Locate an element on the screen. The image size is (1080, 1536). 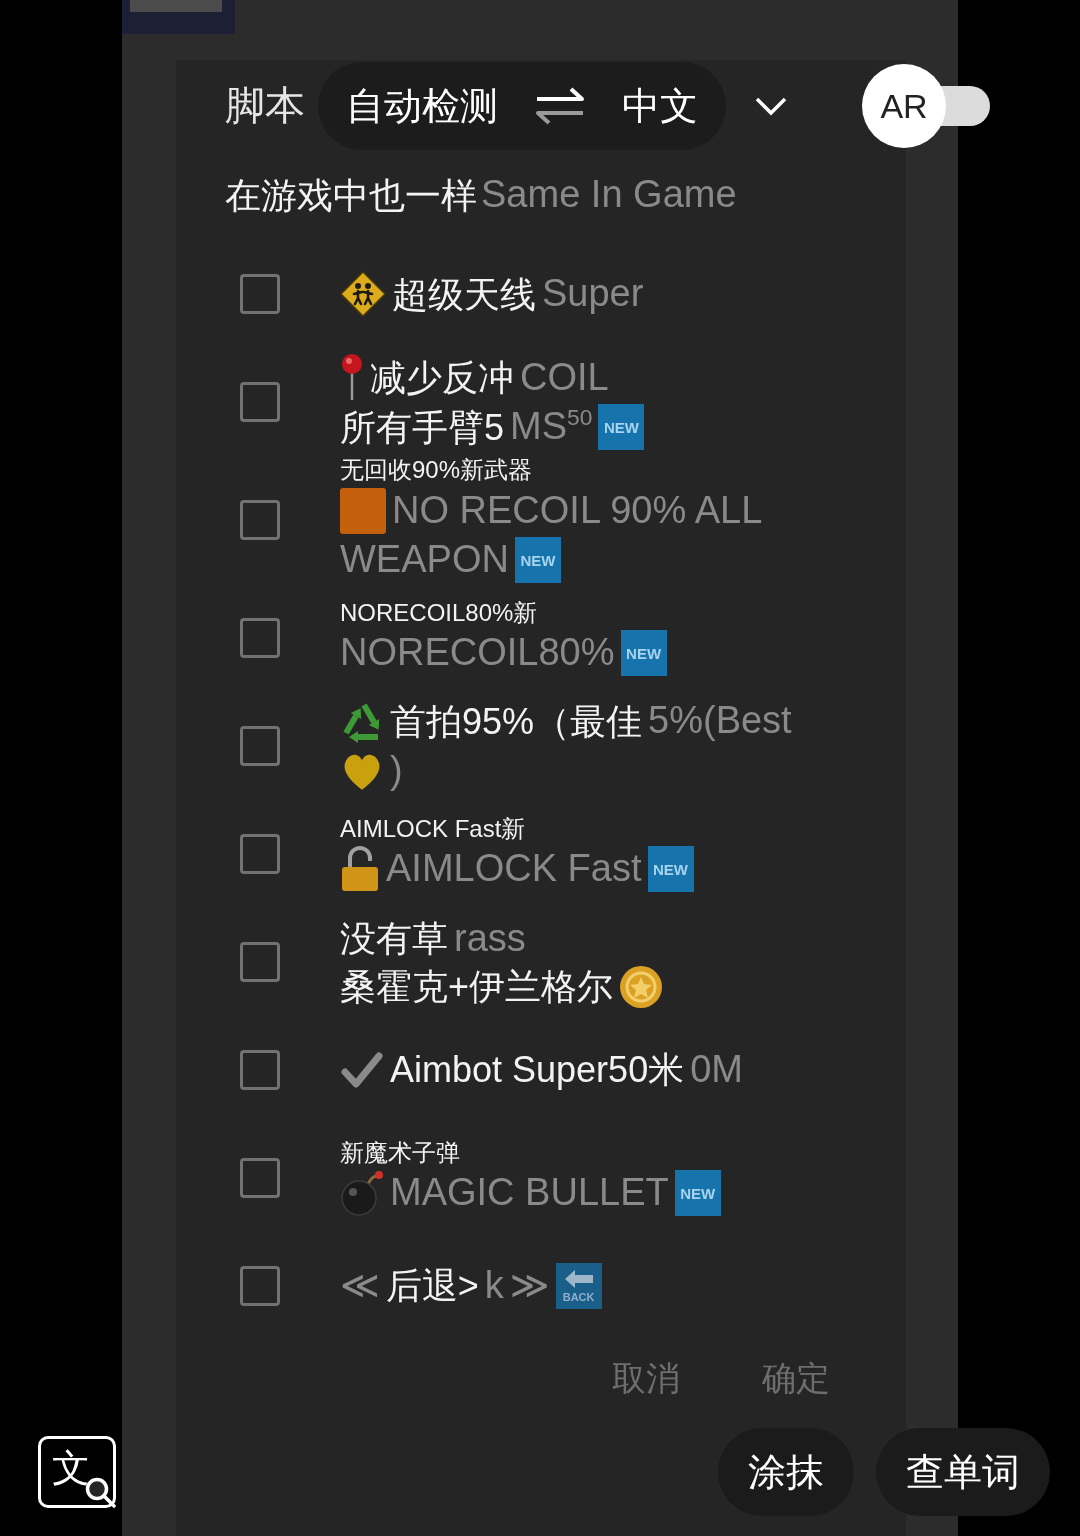
menu-text: Same In Game is located at coordinates (609, 195).